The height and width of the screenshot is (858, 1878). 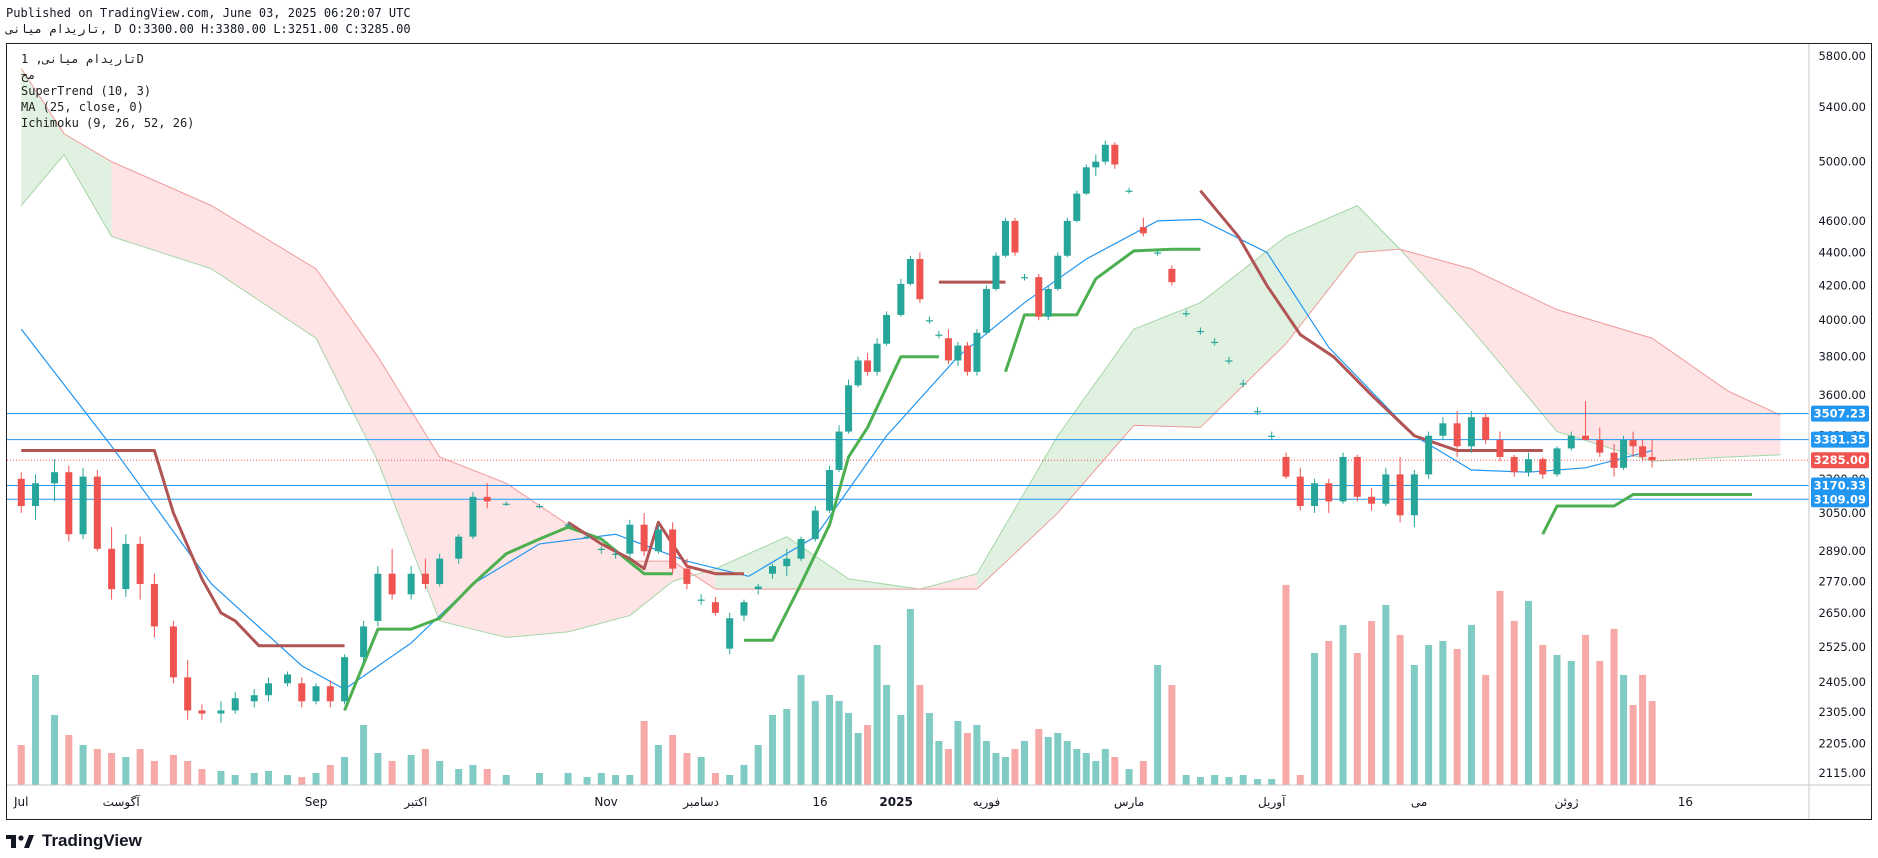 What do you see at coordinates (819, 802) in the screenshot?
I see `time-tick-label: 16` at bounding box center [819, 802].